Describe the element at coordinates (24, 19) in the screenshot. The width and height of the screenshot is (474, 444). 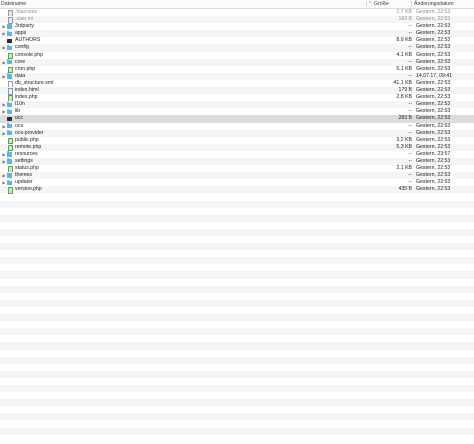
I see `file-name: .user.ini` at that location.